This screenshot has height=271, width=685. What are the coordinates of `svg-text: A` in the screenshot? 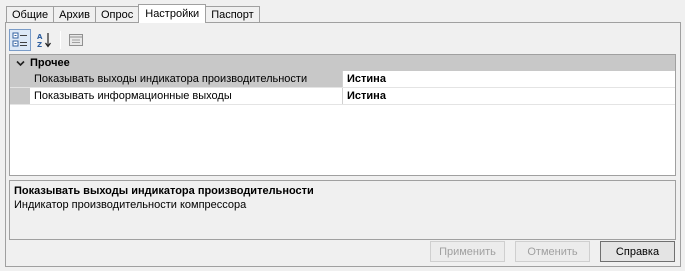 It's located at (40, 37).